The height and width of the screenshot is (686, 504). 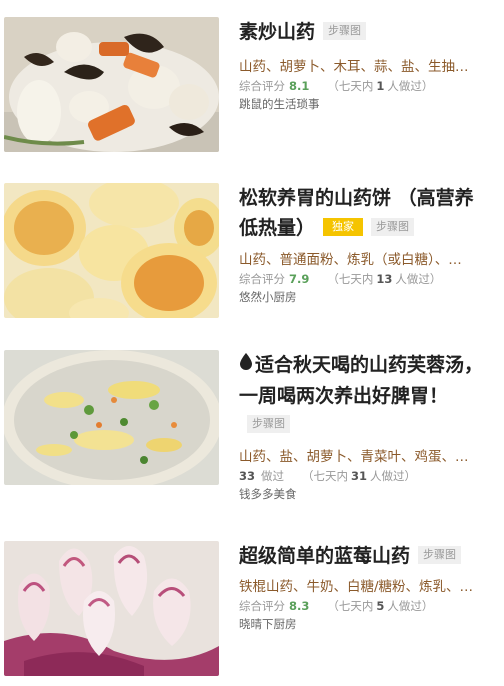 I want to click on recipe-title: 松软养胃的山药饼 （高营养低热量） 独家 步骤图, so click(x=364, y=213).